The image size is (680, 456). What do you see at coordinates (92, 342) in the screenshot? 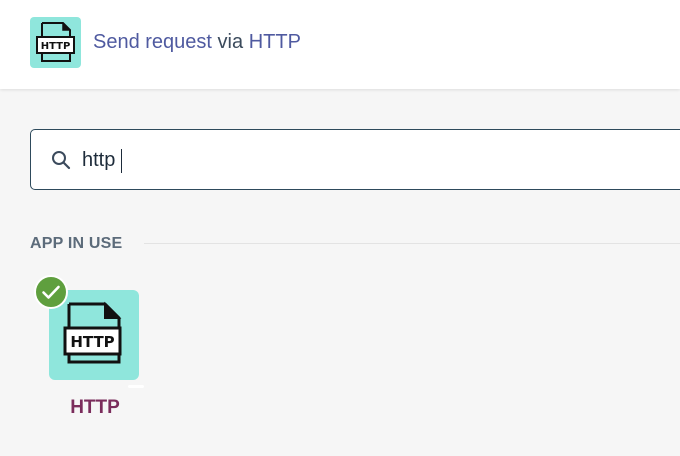
I see `app-icon-label: HTTP` at bounding box center [92, 342].